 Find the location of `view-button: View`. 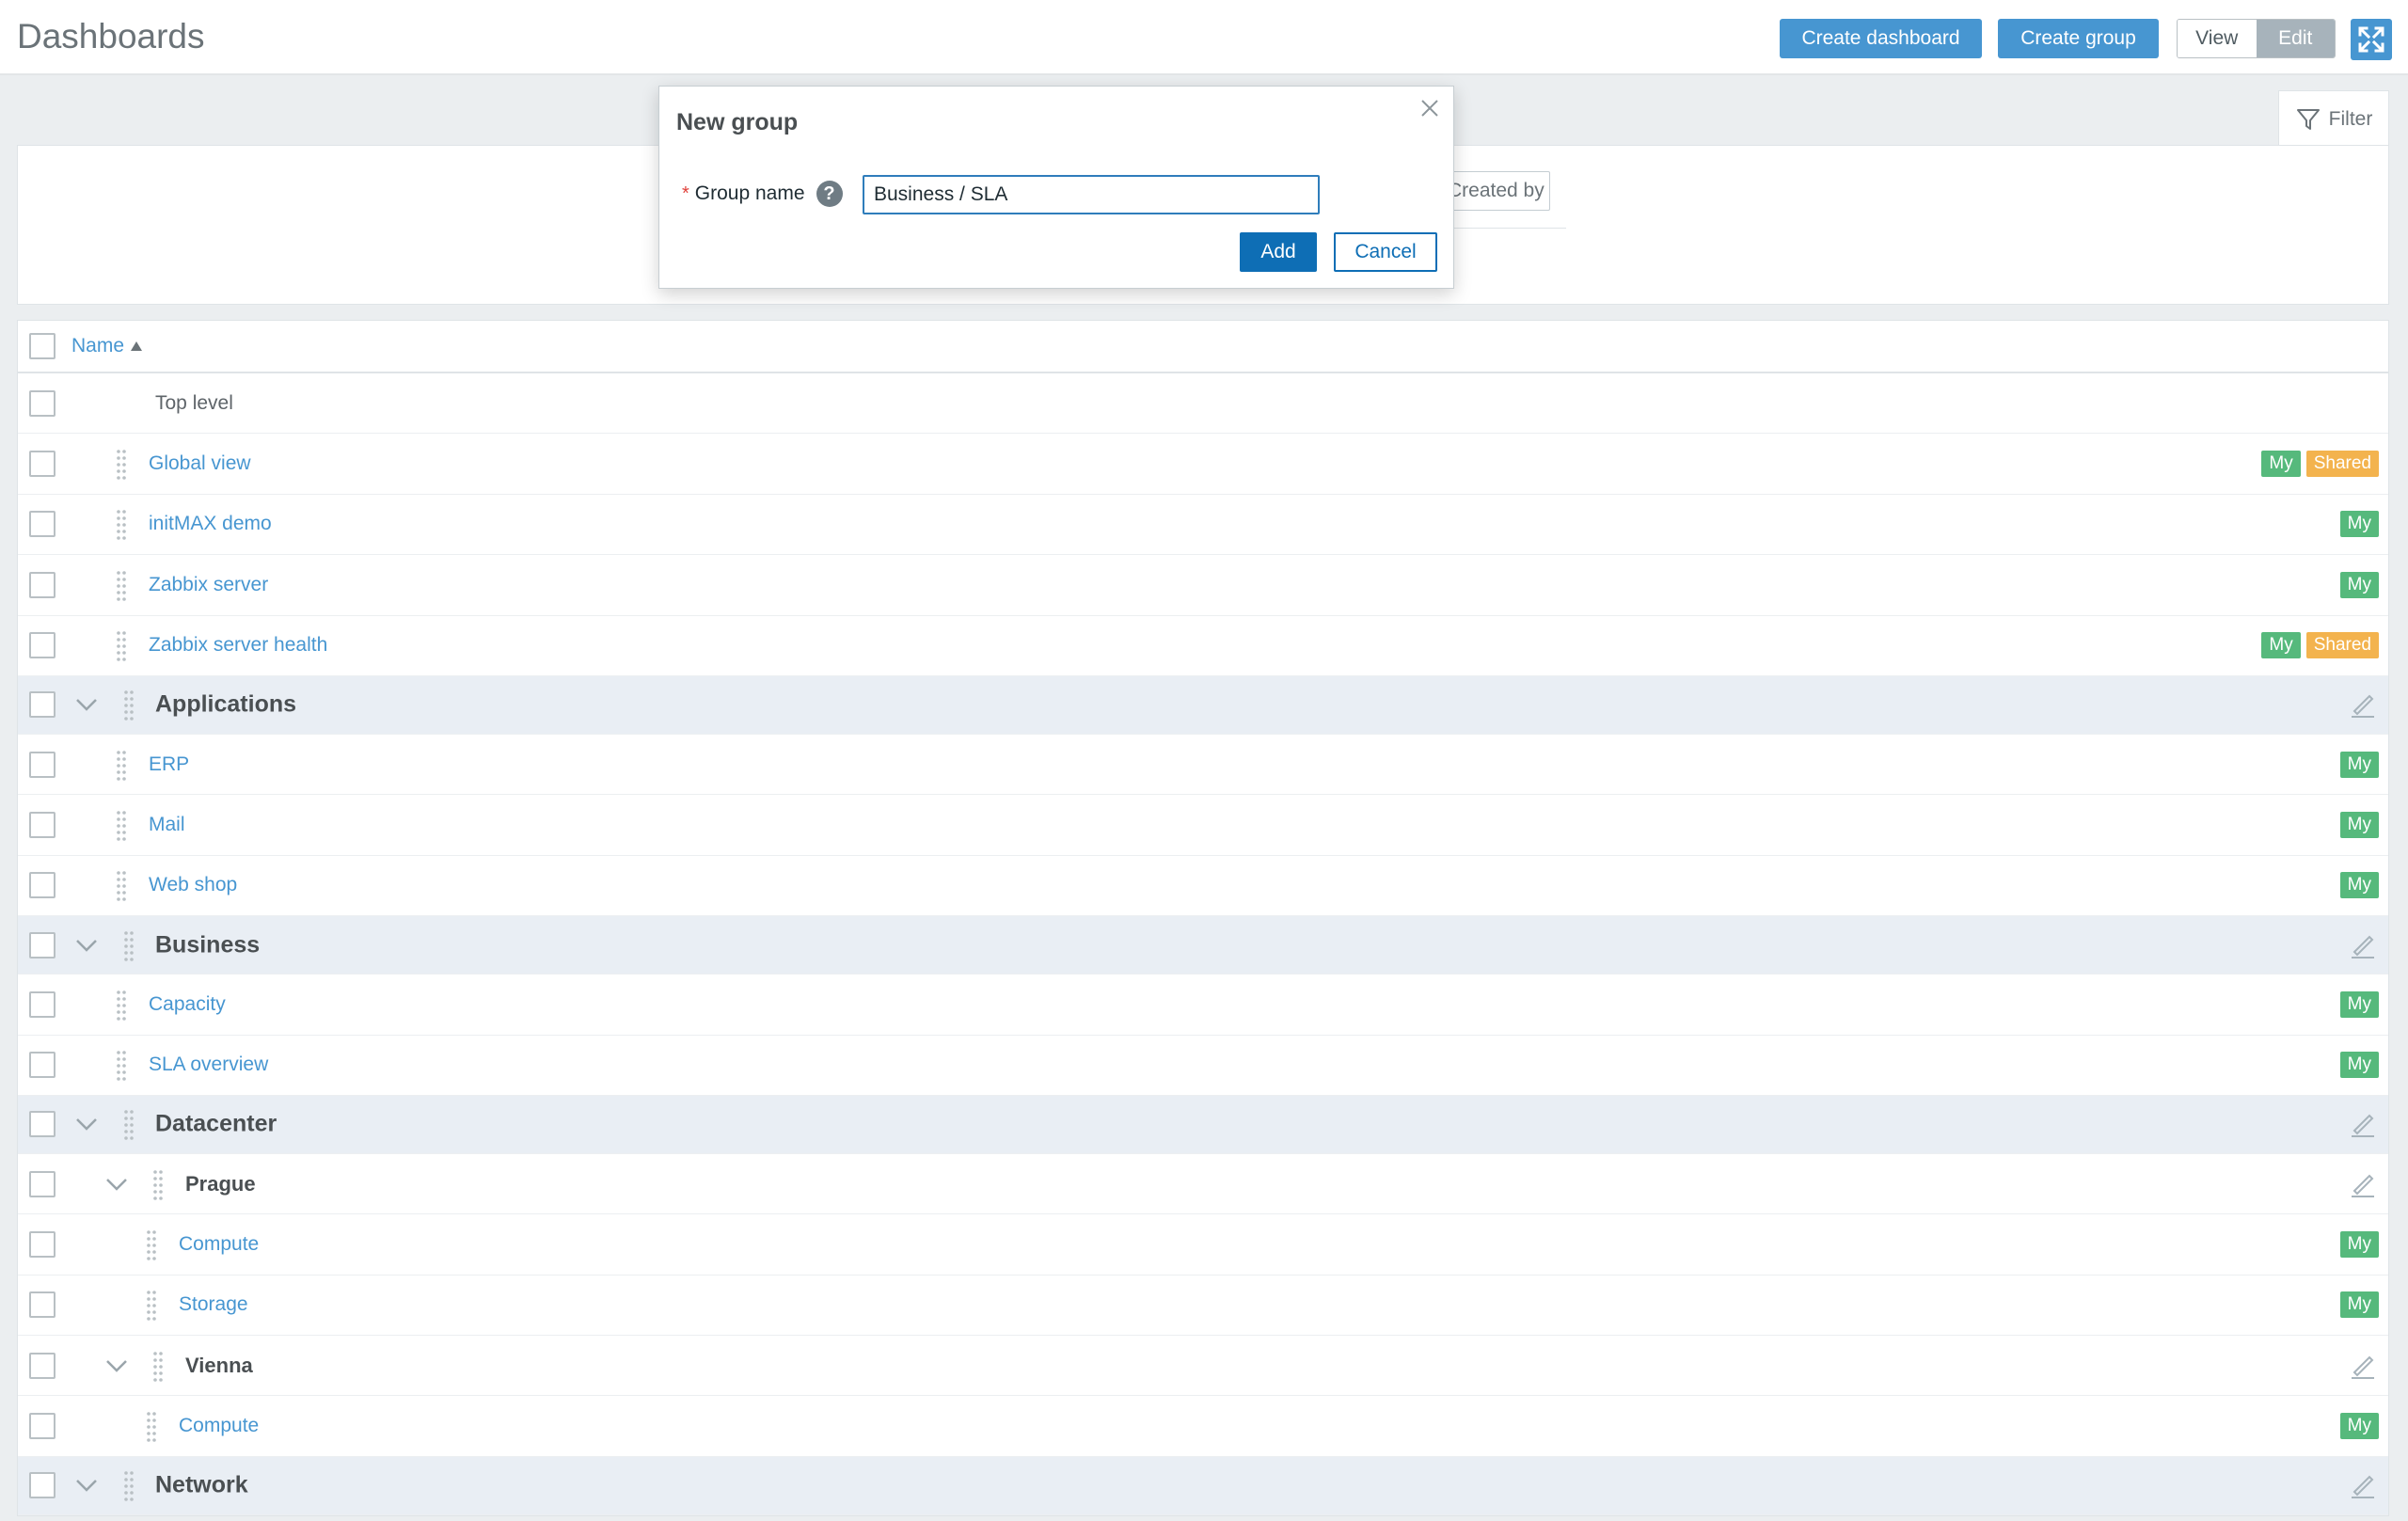

view-button: View is located at coordinates (2217, 38).